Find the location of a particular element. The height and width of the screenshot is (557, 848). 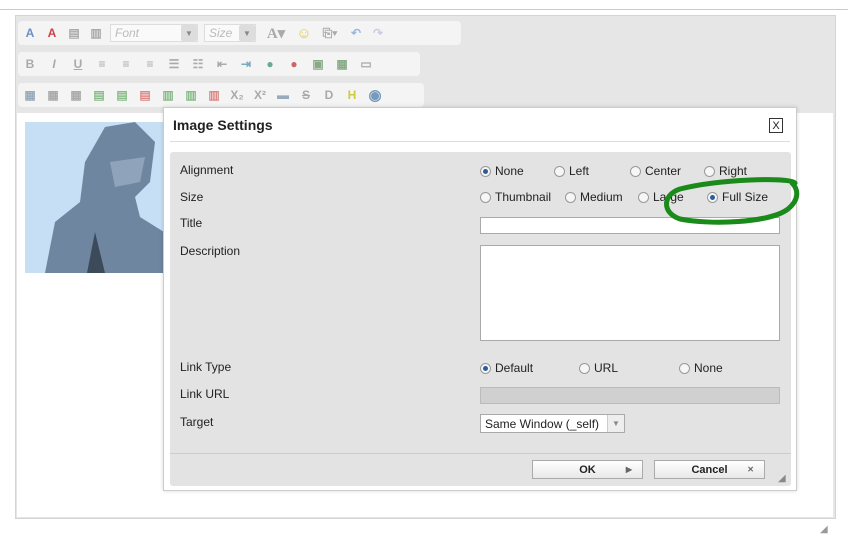

insert-media-icon: ▦ is located at coordinates (342, 64).